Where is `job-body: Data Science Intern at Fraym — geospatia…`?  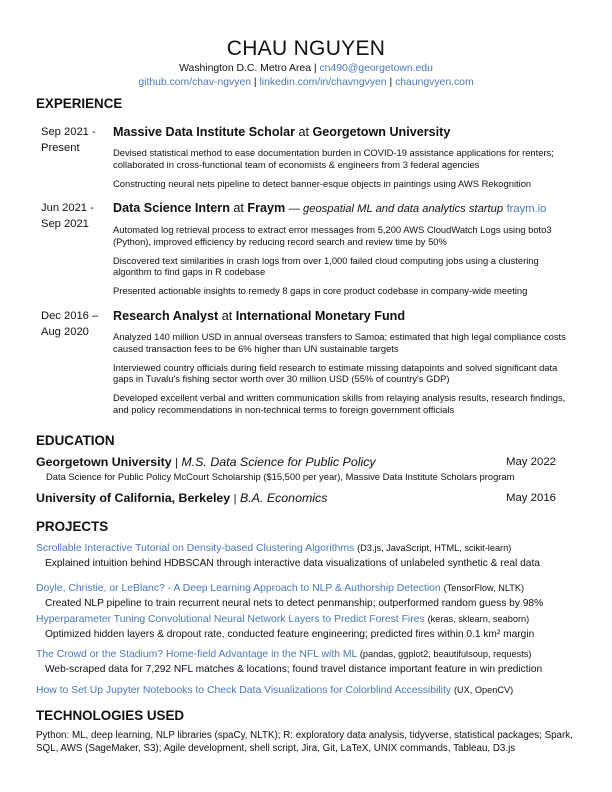
job-body: Data Science Intern at Fraym — geospatia… is located at coordinates (344, 248).